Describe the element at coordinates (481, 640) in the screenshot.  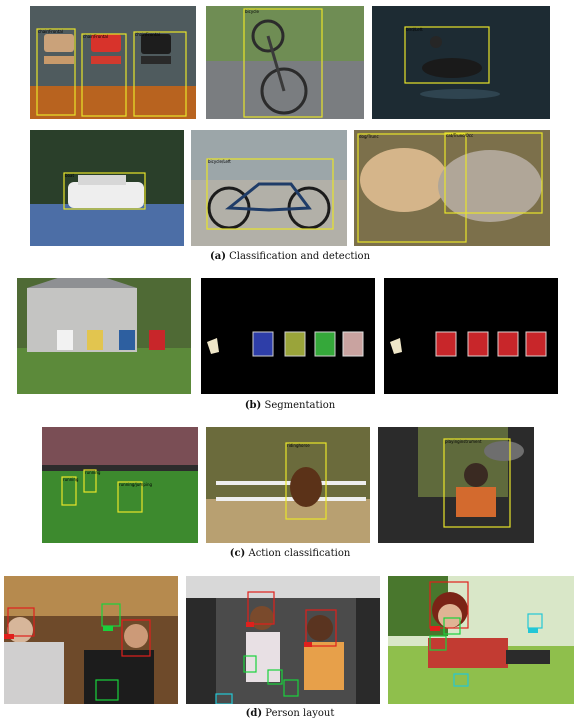
I see `photo-girl-grass` at that location.